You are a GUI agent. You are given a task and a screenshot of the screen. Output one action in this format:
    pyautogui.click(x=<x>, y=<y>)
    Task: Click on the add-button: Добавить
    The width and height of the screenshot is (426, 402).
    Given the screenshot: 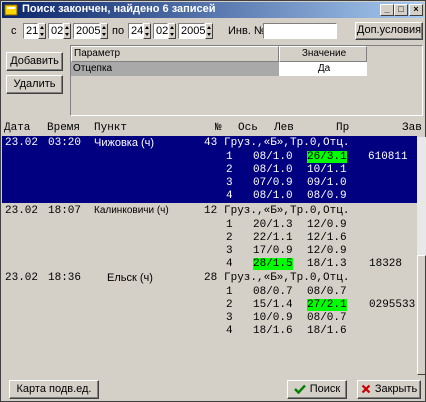 What is the action you would take?
    pyautogui.click(x=34, y=61)
    